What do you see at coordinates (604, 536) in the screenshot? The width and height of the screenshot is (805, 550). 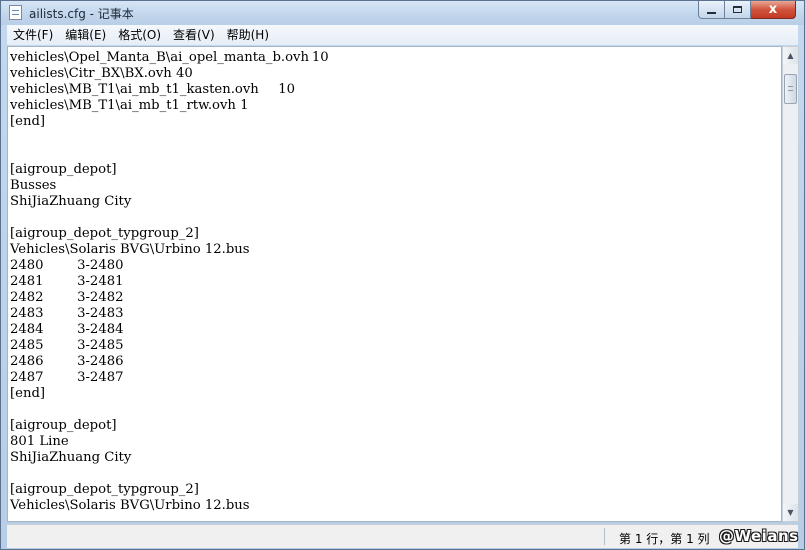 I see `status-divider` at bounding box center [604, 536].